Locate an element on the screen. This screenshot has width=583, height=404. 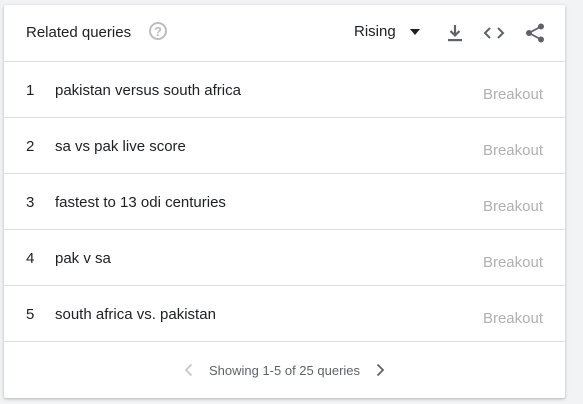
rank-number: 3 is located at coordinates (30, 202).